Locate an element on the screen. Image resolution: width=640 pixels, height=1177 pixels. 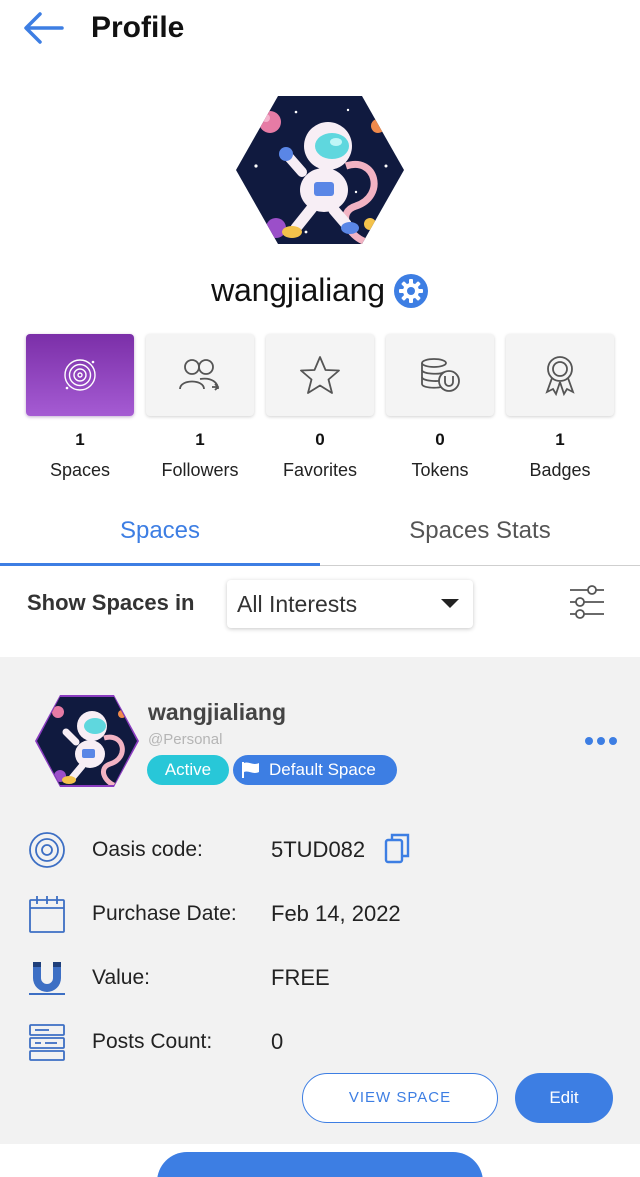
stat-tile-spaces is located at coordinates (80, 375).